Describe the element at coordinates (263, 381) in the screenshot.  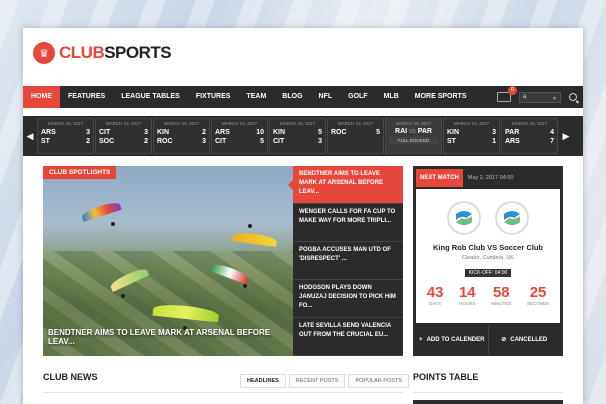
I see `tab-headlines: Headlines` at that location.